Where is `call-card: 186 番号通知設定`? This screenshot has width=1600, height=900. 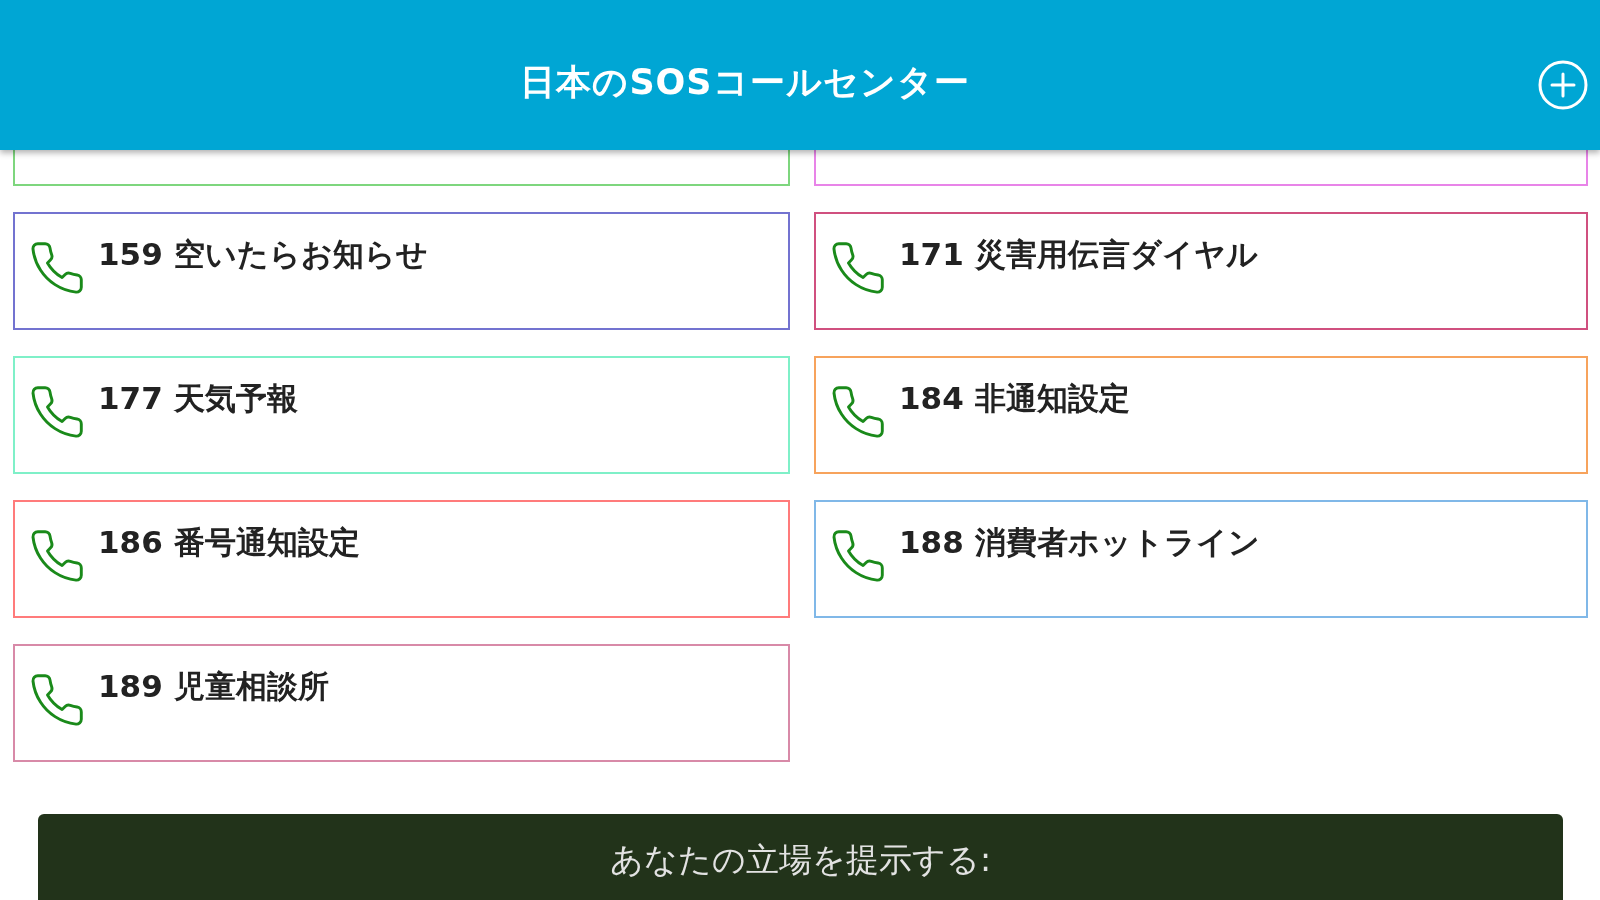
call-card: 186 番号通知設定 is located at coordinates (401, 559).